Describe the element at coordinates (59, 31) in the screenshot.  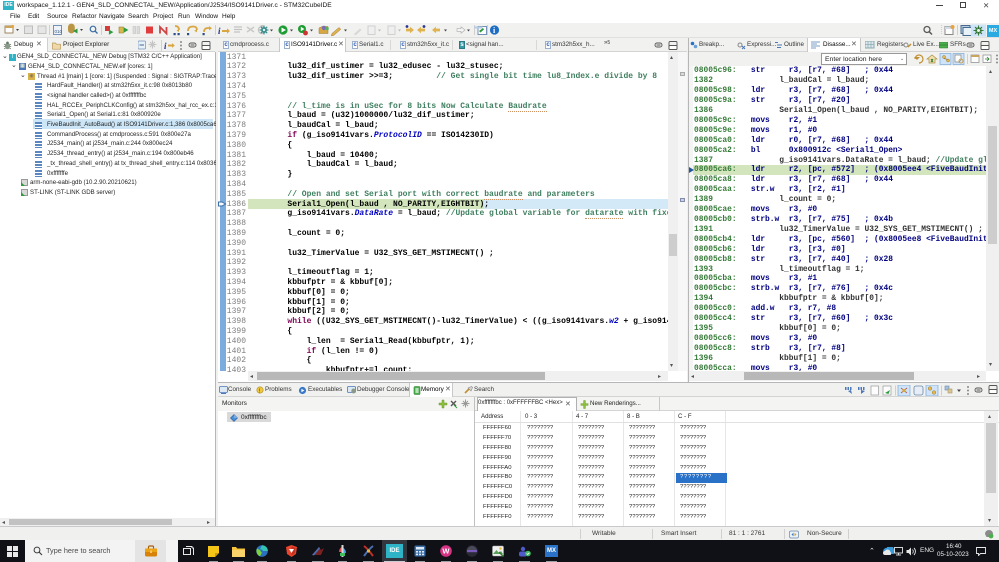
I see `svg-text: 010` at that location.